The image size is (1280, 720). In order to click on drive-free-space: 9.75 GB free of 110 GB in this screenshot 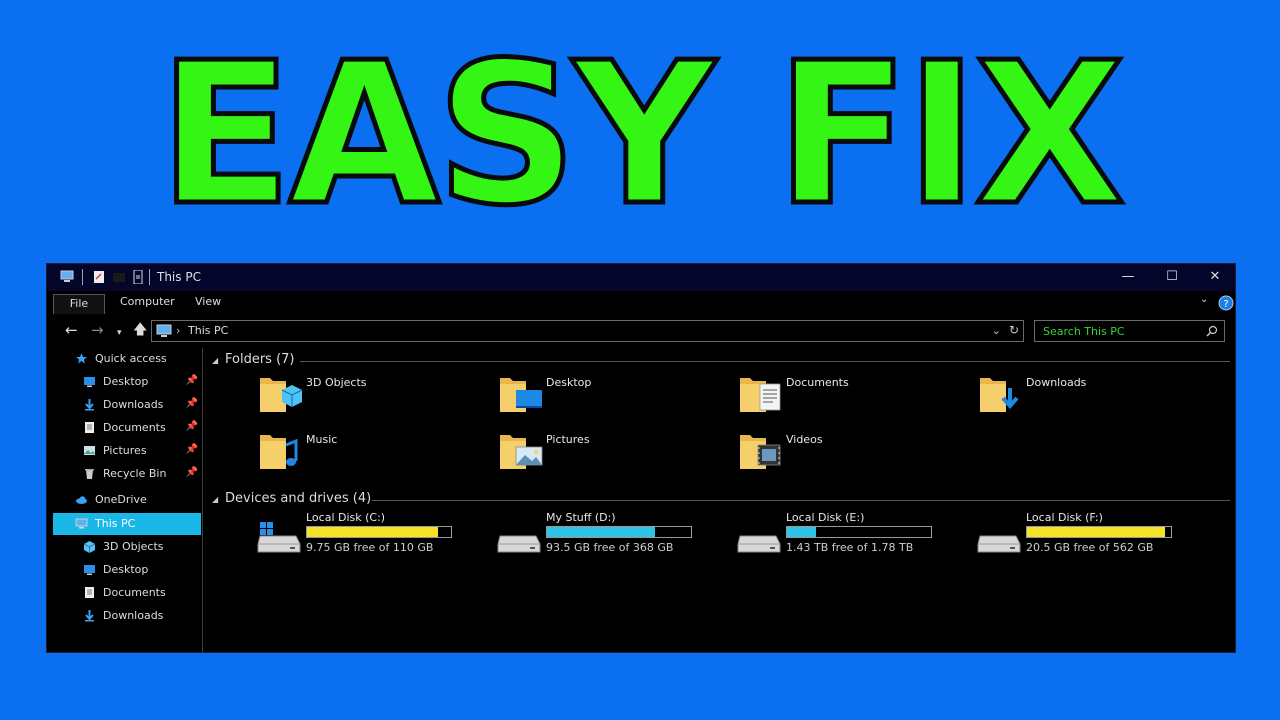, I will do `click(370, 547)`.